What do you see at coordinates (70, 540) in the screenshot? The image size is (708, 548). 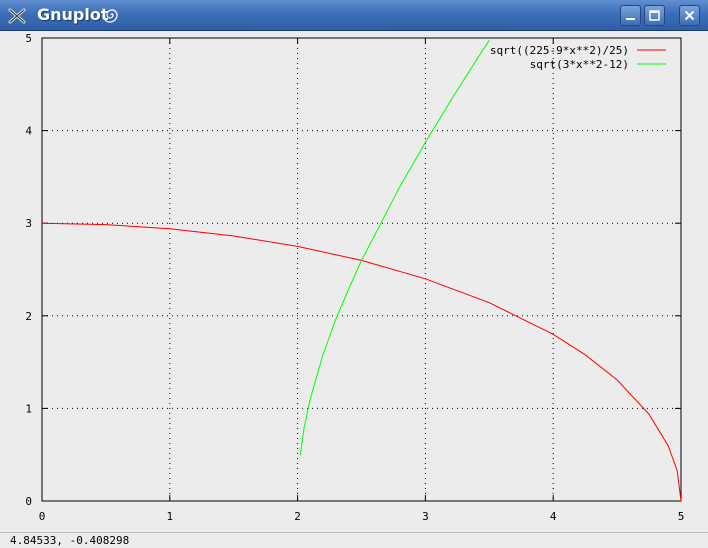 I see `mouse-coordinates: 4.84533, -0.408298` at bounding box center [70, 540].